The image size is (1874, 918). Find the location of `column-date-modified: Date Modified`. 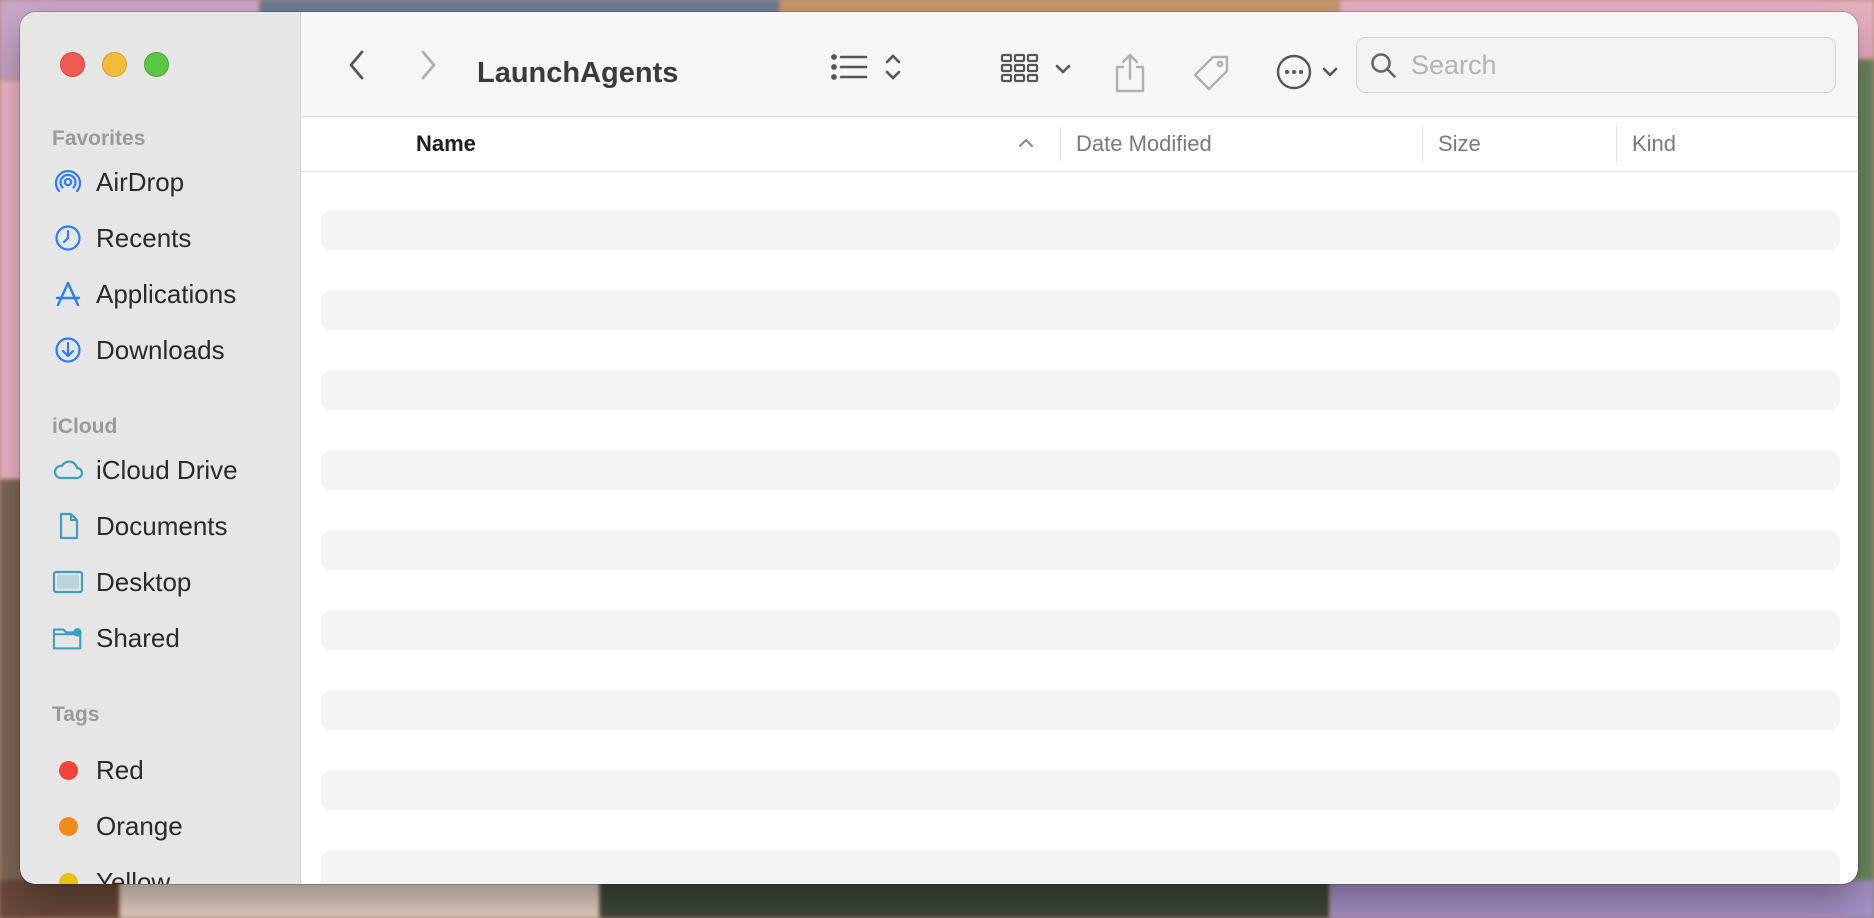

column-date-modified: Date Modified is located at coordinates (1246, 144).